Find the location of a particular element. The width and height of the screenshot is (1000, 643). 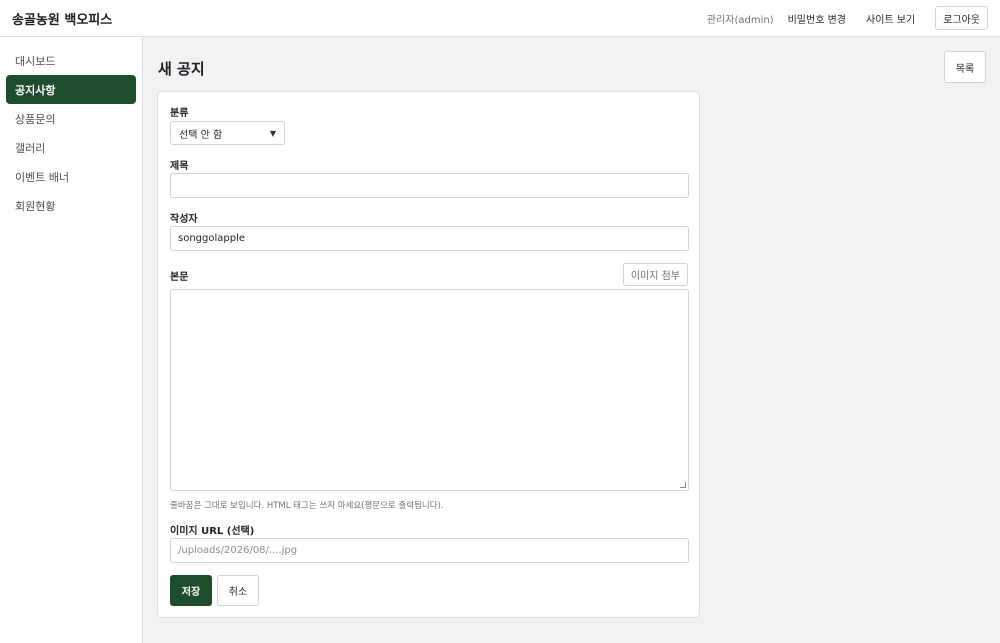

title-input is located at coordinates (429, 185).